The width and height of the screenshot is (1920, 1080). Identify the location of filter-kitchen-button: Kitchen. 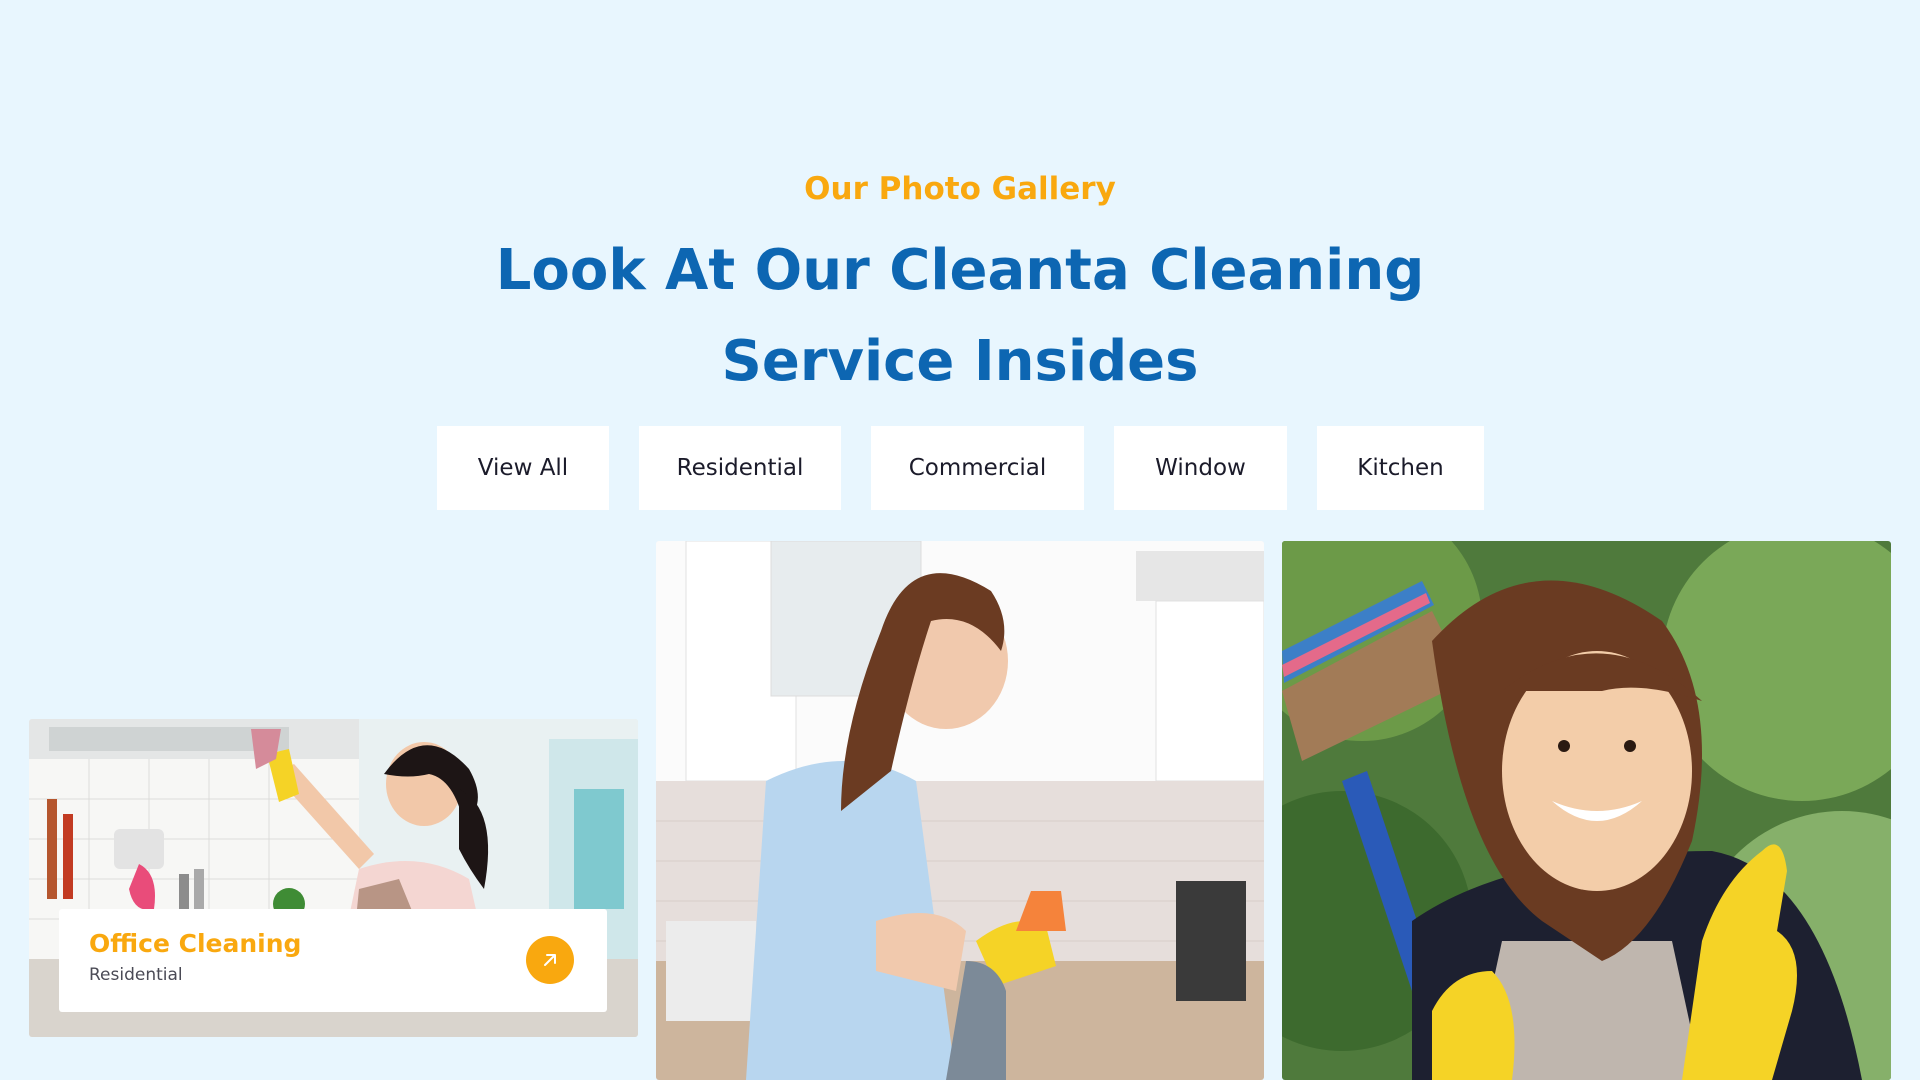
(1400, 468).